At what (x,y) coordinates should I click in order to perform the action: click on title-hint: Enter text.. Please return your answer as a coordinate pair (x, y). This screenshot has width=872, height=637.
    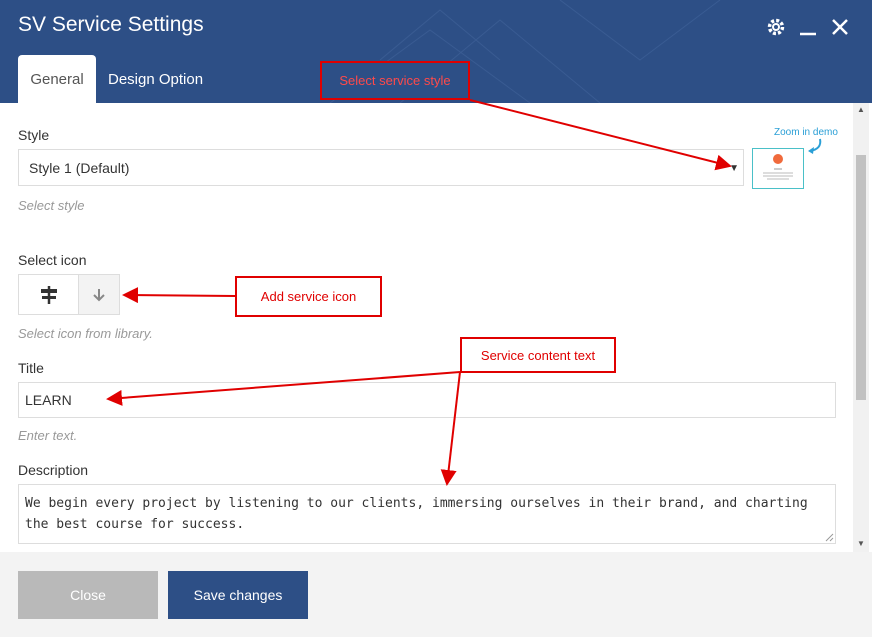
    Looking at the image, I should click on (48, 435).